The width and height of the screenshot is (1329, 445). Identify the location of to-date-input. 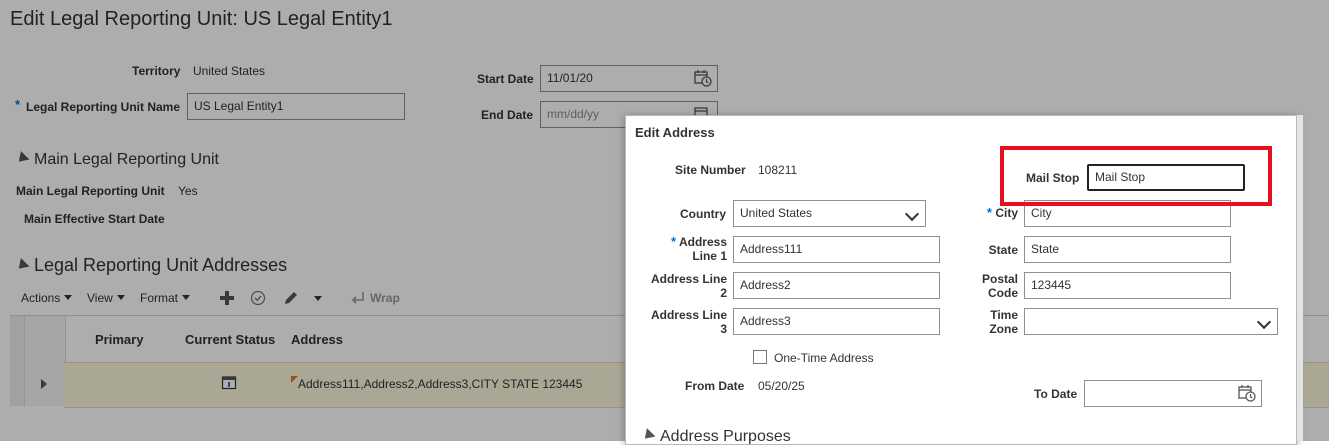
(1173, 393).